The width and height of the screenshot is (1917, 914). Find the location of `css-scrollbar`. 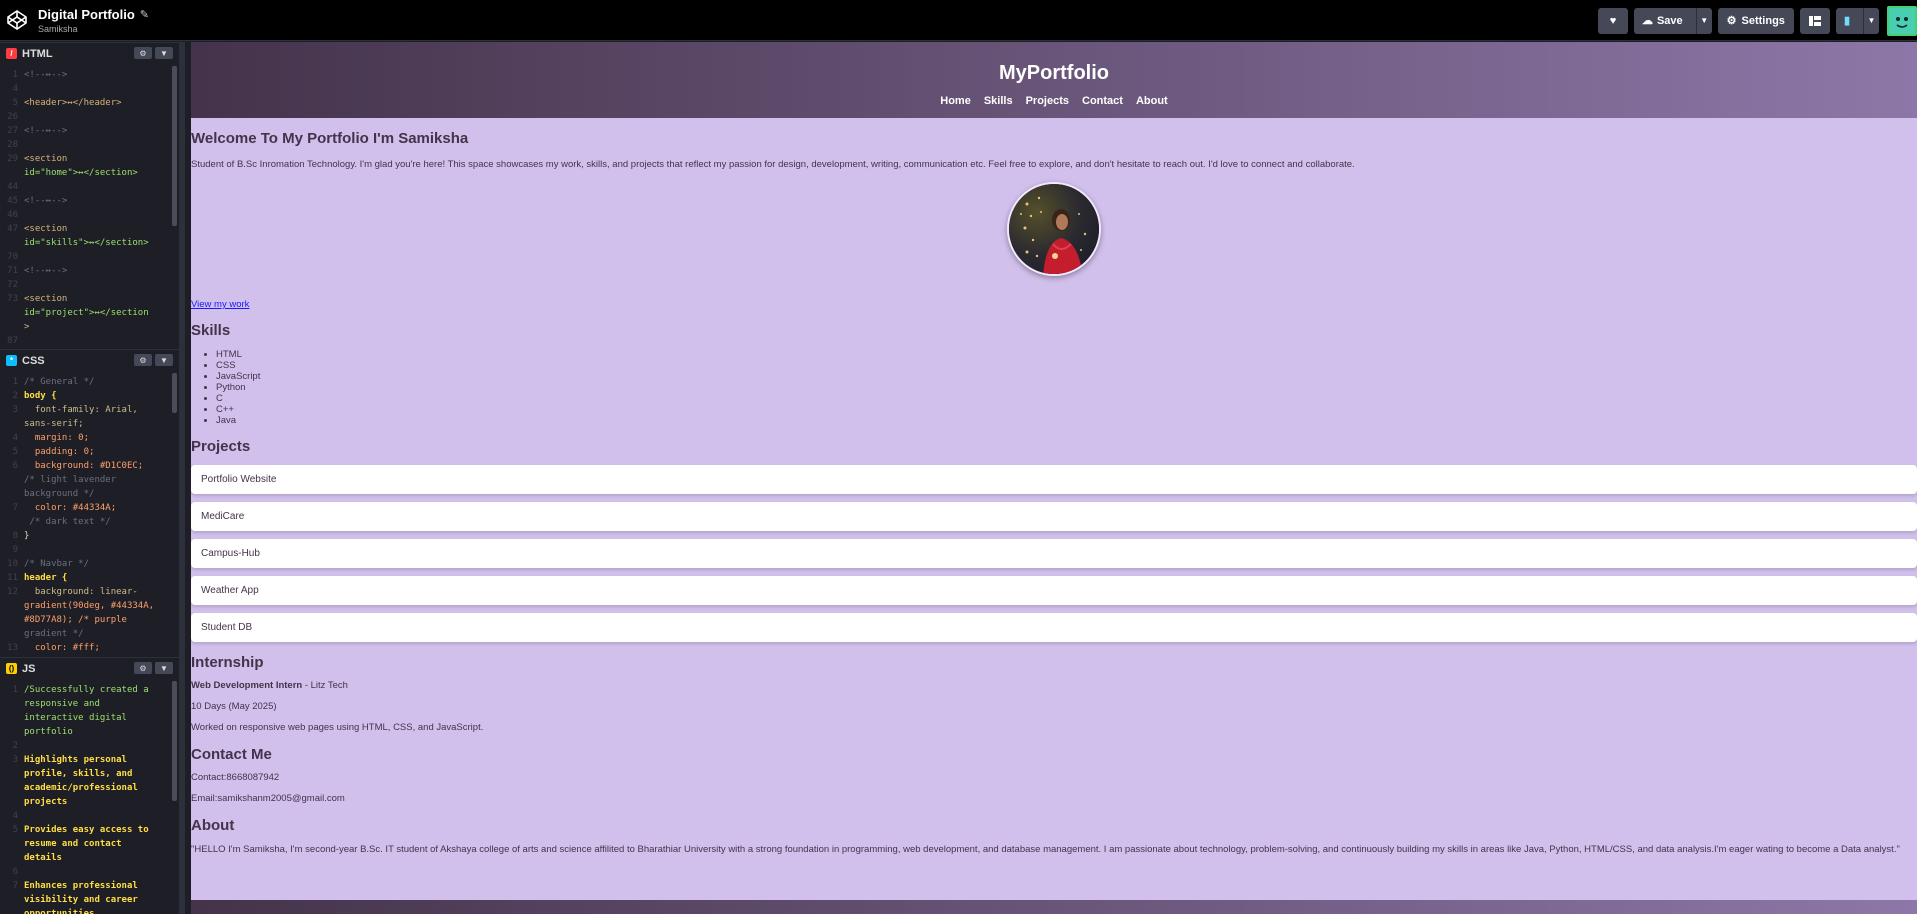

css-scrollbar is located at coordinates (174, 393).